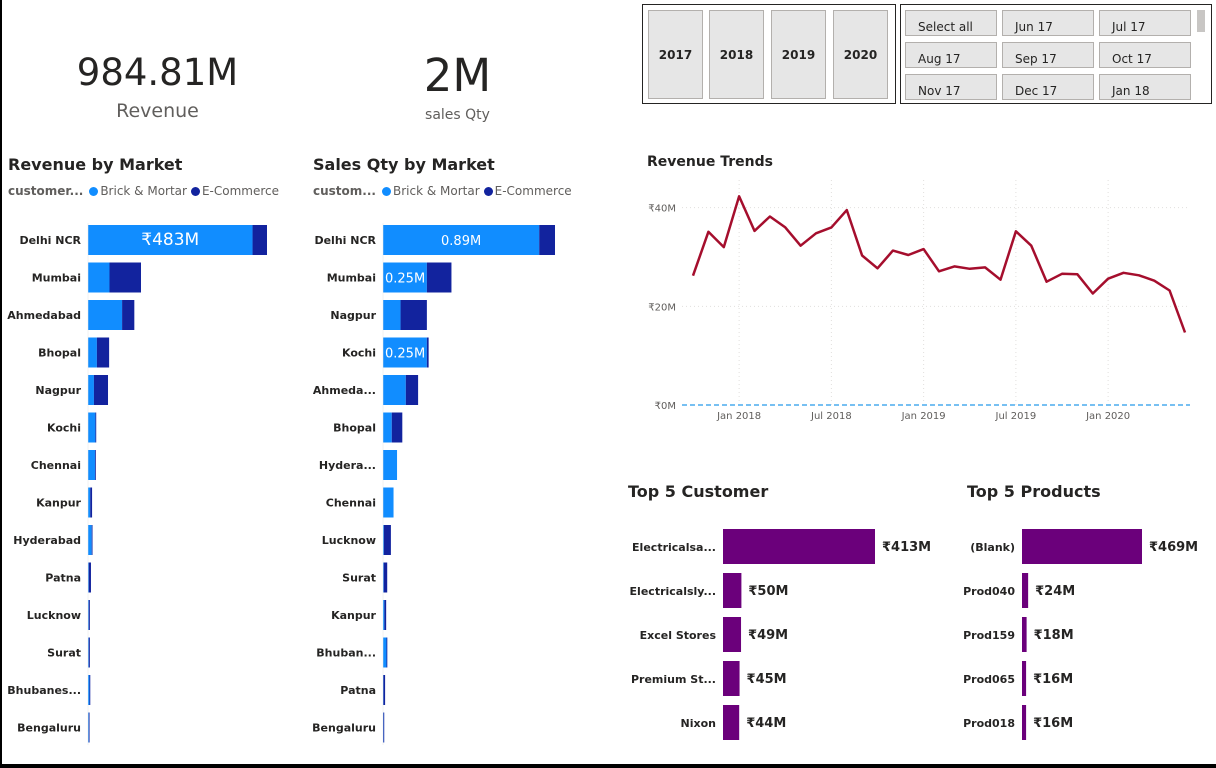 This screenshot has height=768, width=1216. I want to click on legend-label: E-Commerce, so click(533, 191).